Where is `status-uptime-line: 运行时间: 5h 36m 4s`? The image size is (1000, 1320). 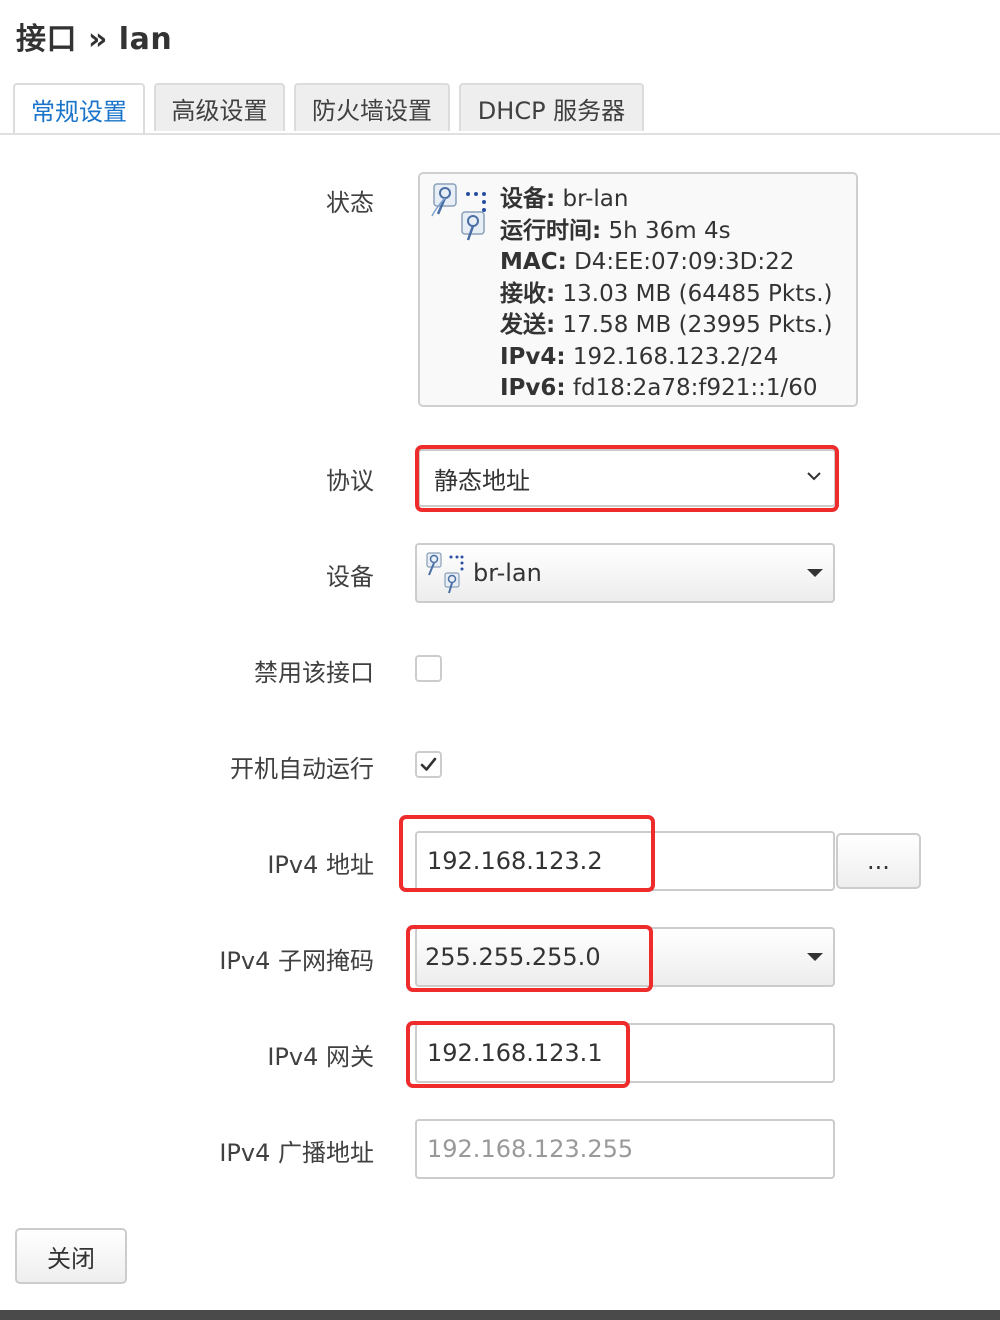
status-uptime-line: 运行时间: 5h 36m 4s is located at coordinates (615, 230).